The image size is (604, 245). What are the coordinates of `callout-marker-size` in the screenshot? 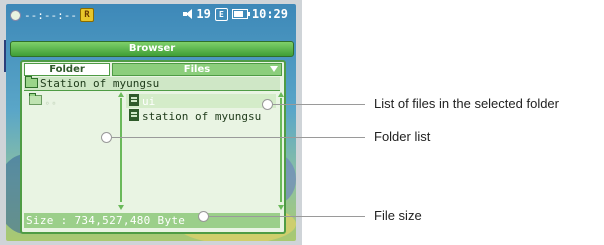 It's located at (203, 216).